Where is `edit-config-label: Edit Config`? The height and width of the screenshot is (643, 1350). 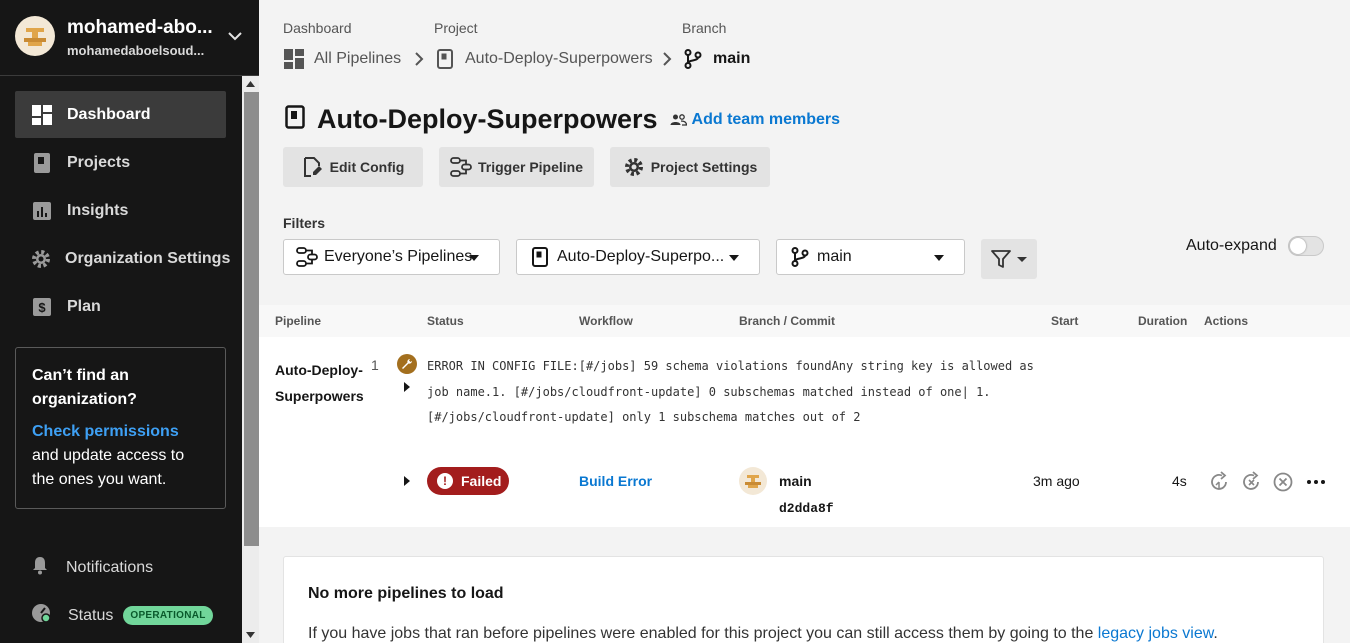
edit-config-label: Edit Config is located at coordinates (367, 167).